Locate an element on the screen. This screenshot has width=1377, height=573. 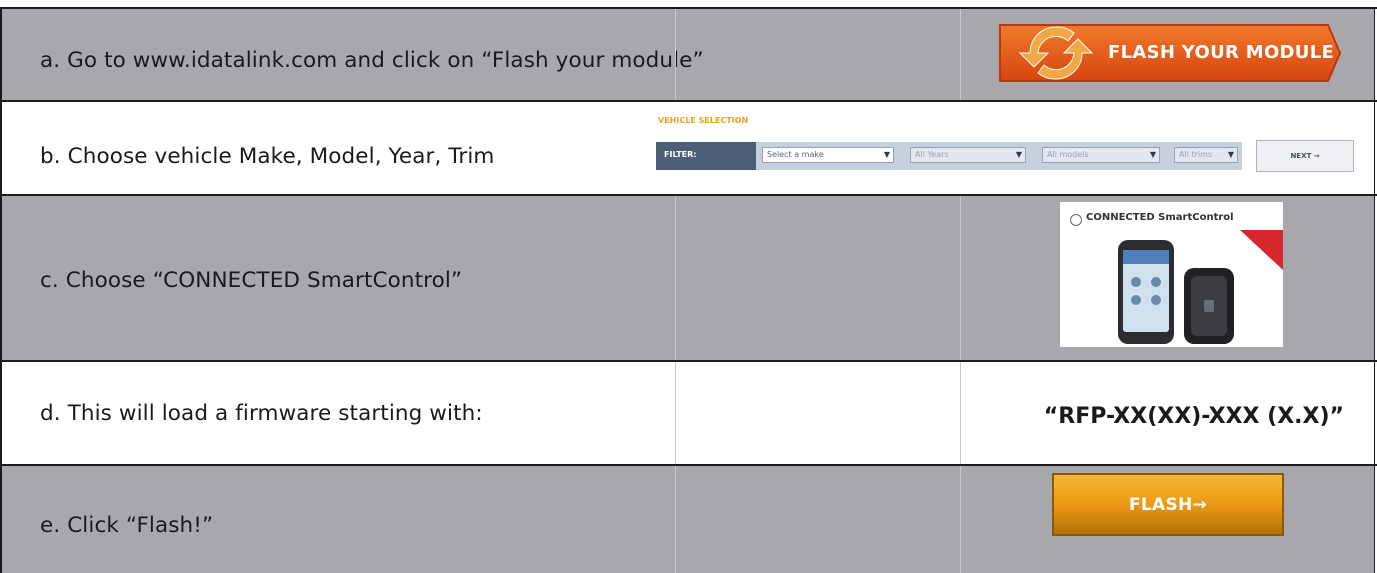
flash-button: FLASH→ is located at coordinates (1168, 504).